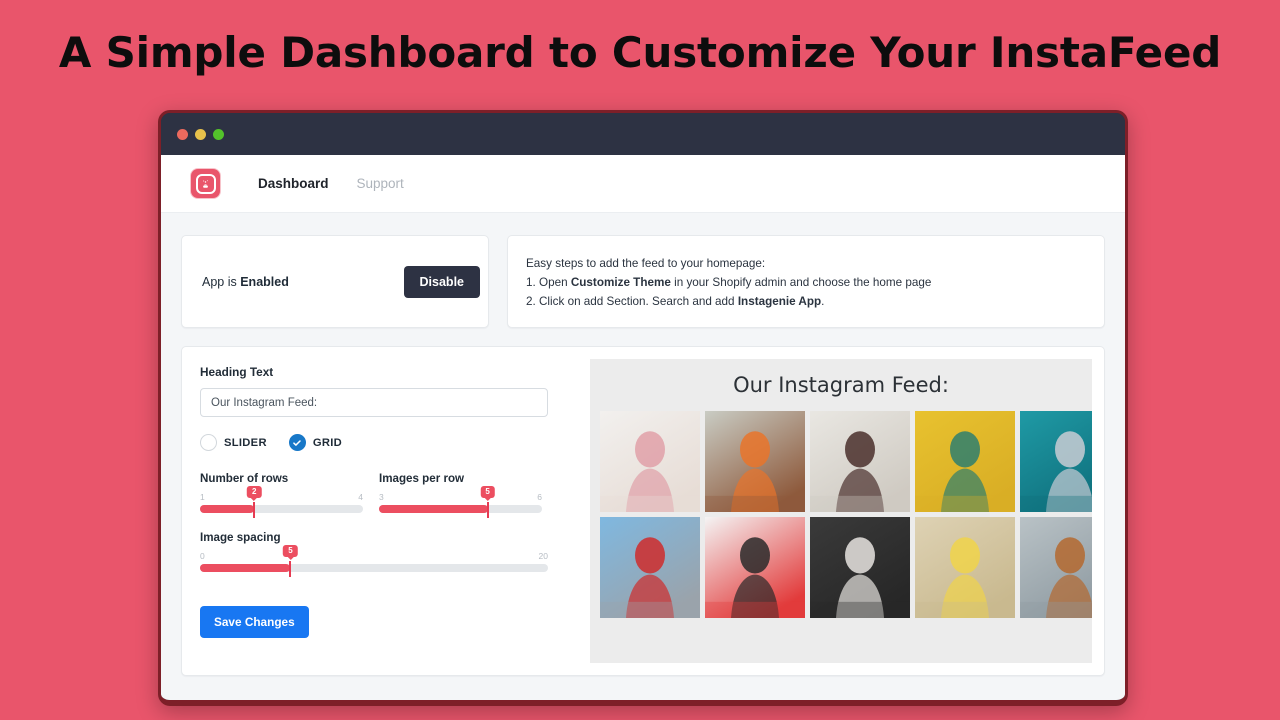 This screenshot has height=720, width=1280. Describe the element at coordinates (297, 442) in the screenshot. I see `radio-mark-grid` at that location.